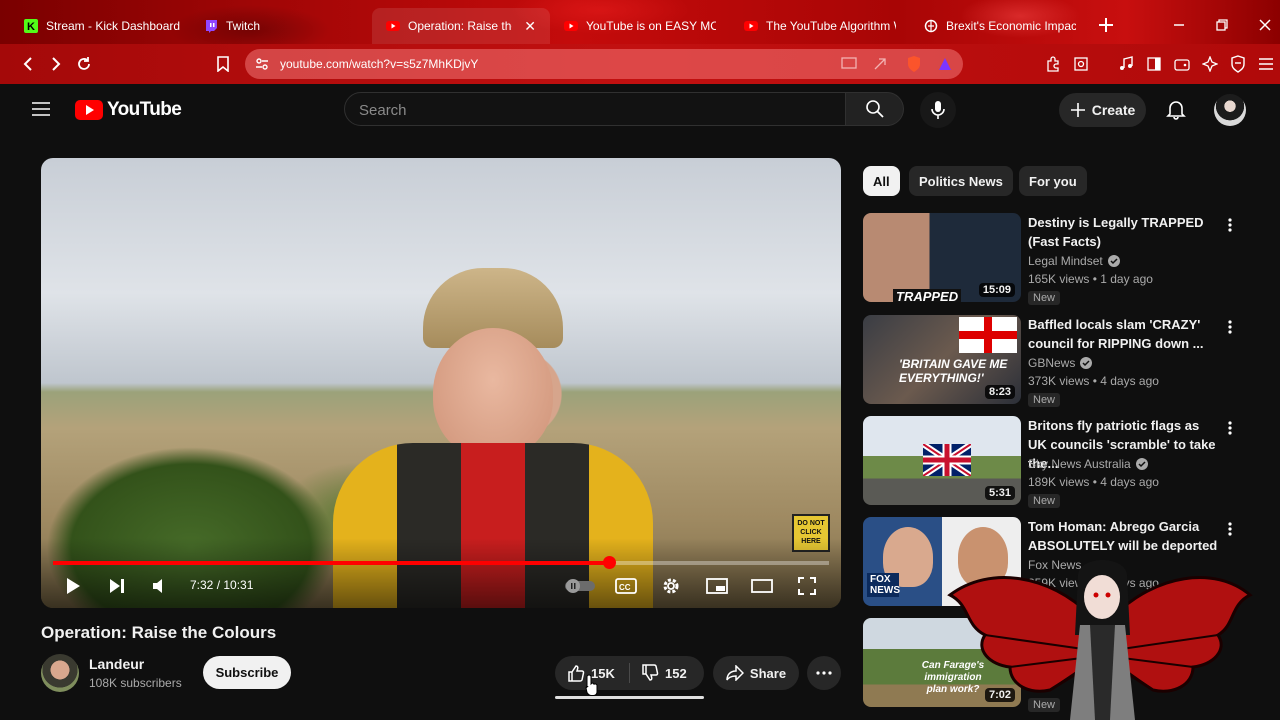 The width and height of the screenshot is (1280, 720). What do you see at coordinates (996, 290) in the screenshot?
I see `video-duration: 15:09` at bounding box center [996, 290].